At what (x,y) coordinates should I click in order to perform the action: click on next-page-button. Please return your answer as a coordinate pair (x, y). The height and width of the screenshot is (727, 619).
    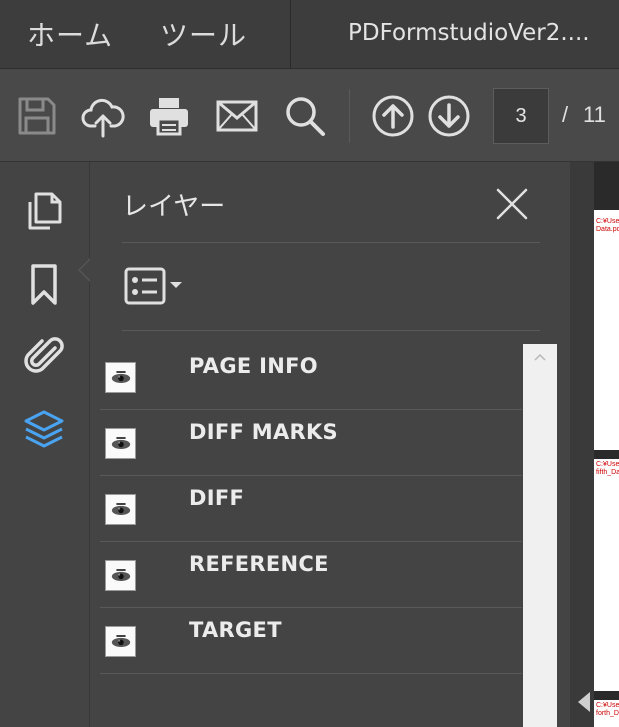
    Looking at the image, I should click on (449, 116).